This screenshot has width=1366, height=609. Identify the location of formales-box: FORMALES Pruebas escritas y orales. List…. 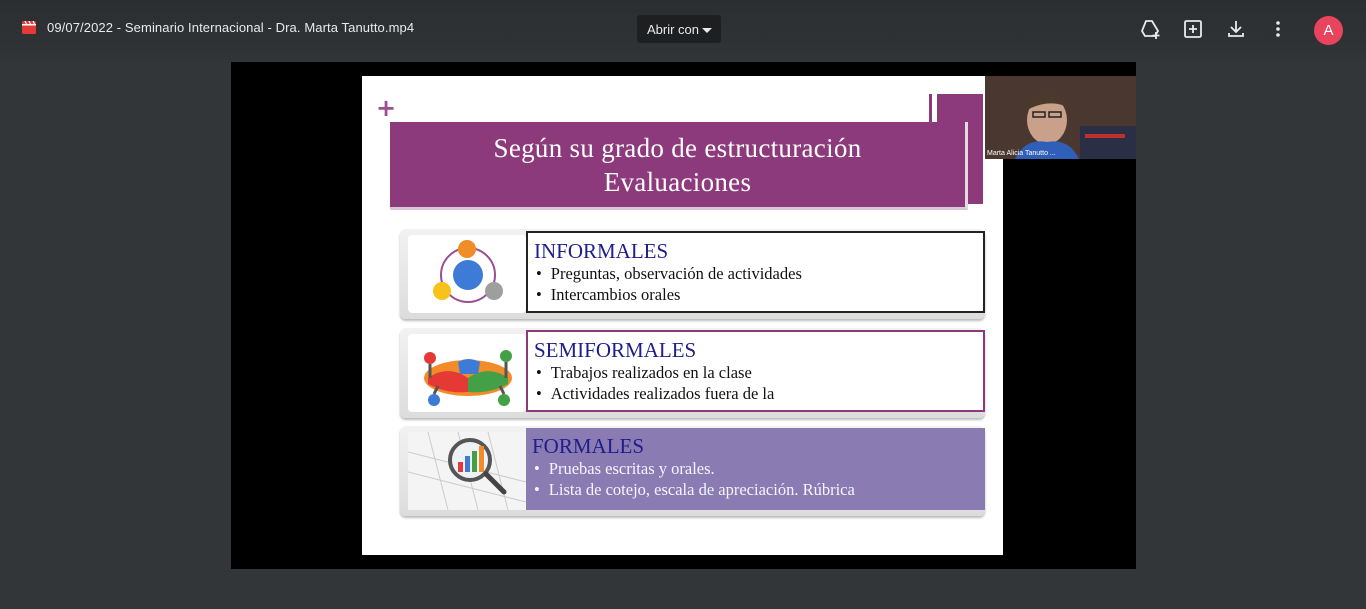
(755, 469).